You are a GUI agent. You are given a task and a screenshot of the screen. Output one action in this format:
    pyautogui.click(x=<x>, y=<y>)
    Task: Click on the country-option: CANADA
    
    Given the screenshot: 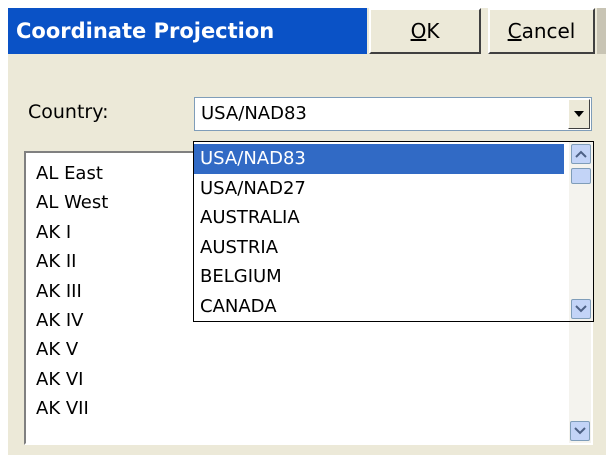 What is the action you would take?
    pyautogui.click(x=379, y=307)
    